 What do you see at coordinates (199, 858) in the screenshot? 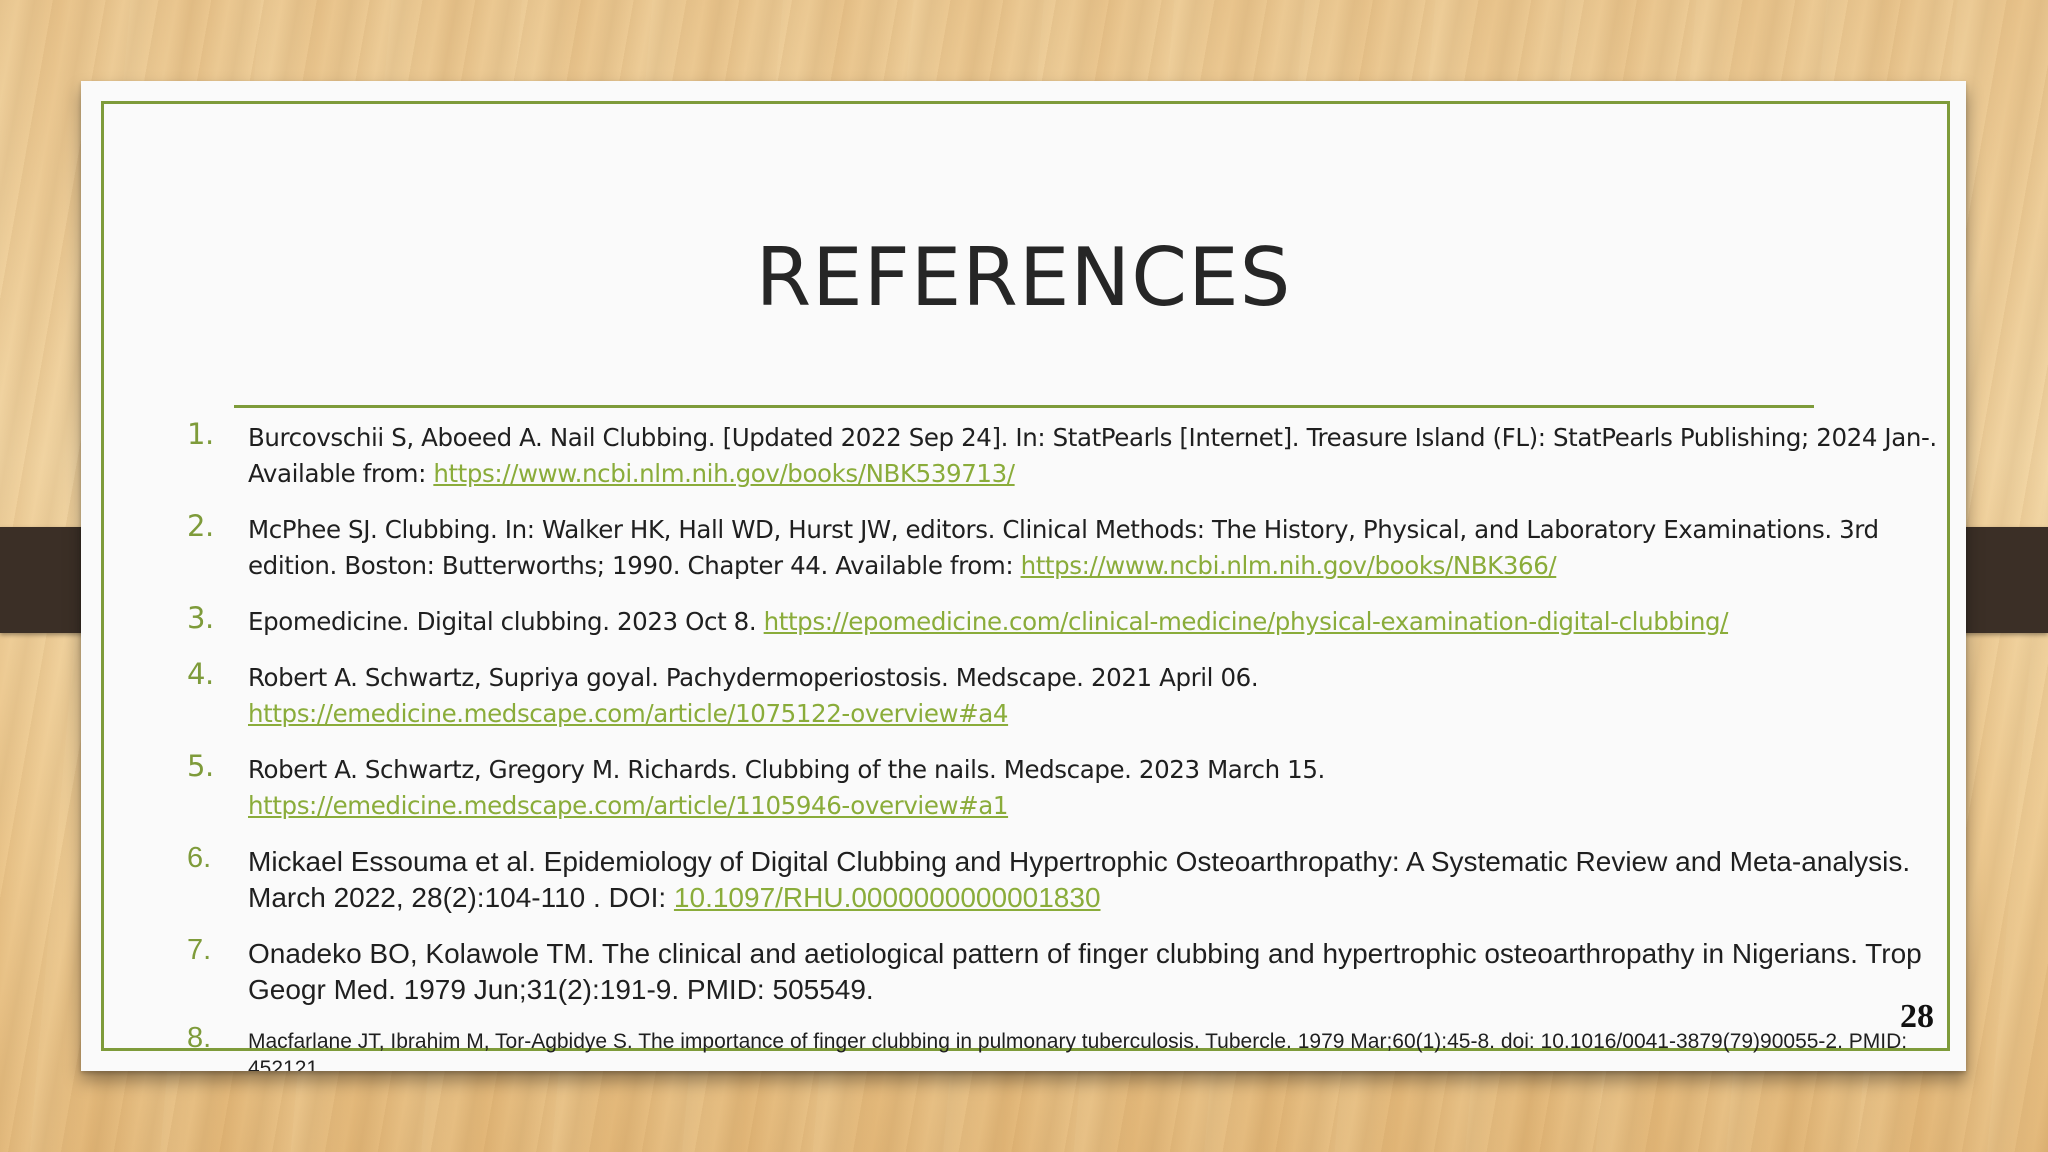
I see `reference-number: 6.` at bounding box center [199, 858].